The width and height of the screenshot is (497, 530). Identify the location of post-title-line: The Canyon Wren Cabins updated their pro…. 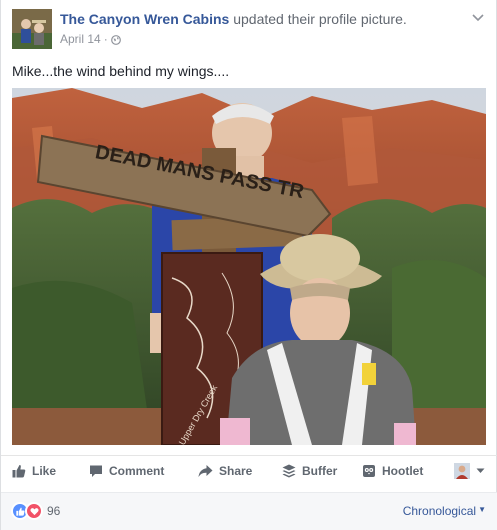
(261, 19).